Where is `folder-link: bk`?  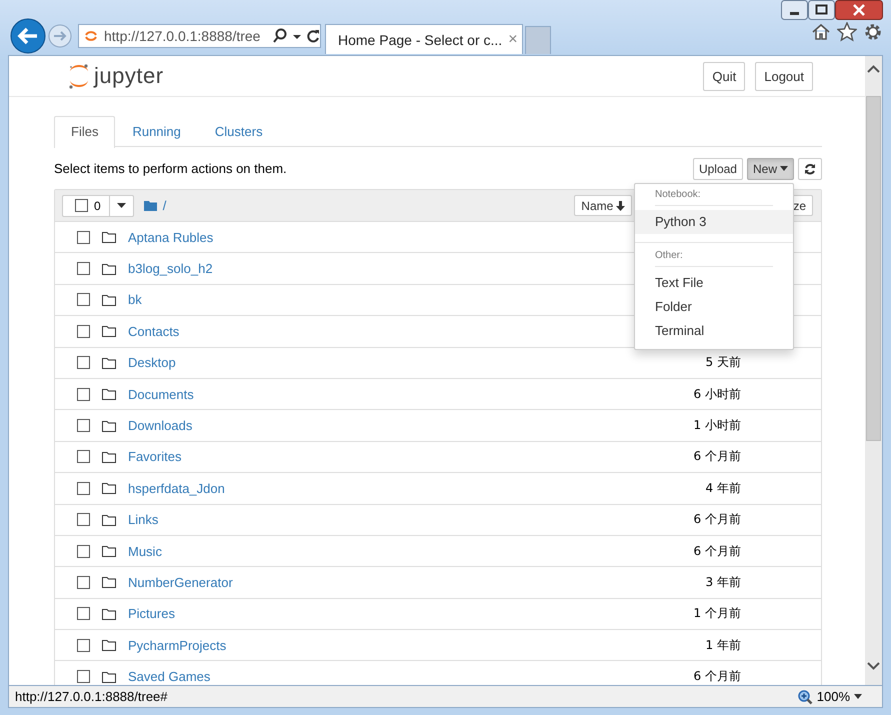
folder-link: bk is located at coordinates (135, 300).